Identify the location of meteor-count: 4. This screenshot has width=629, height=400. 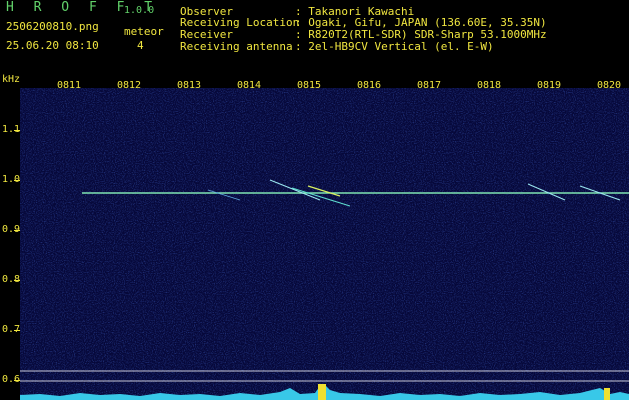
(140, 45).